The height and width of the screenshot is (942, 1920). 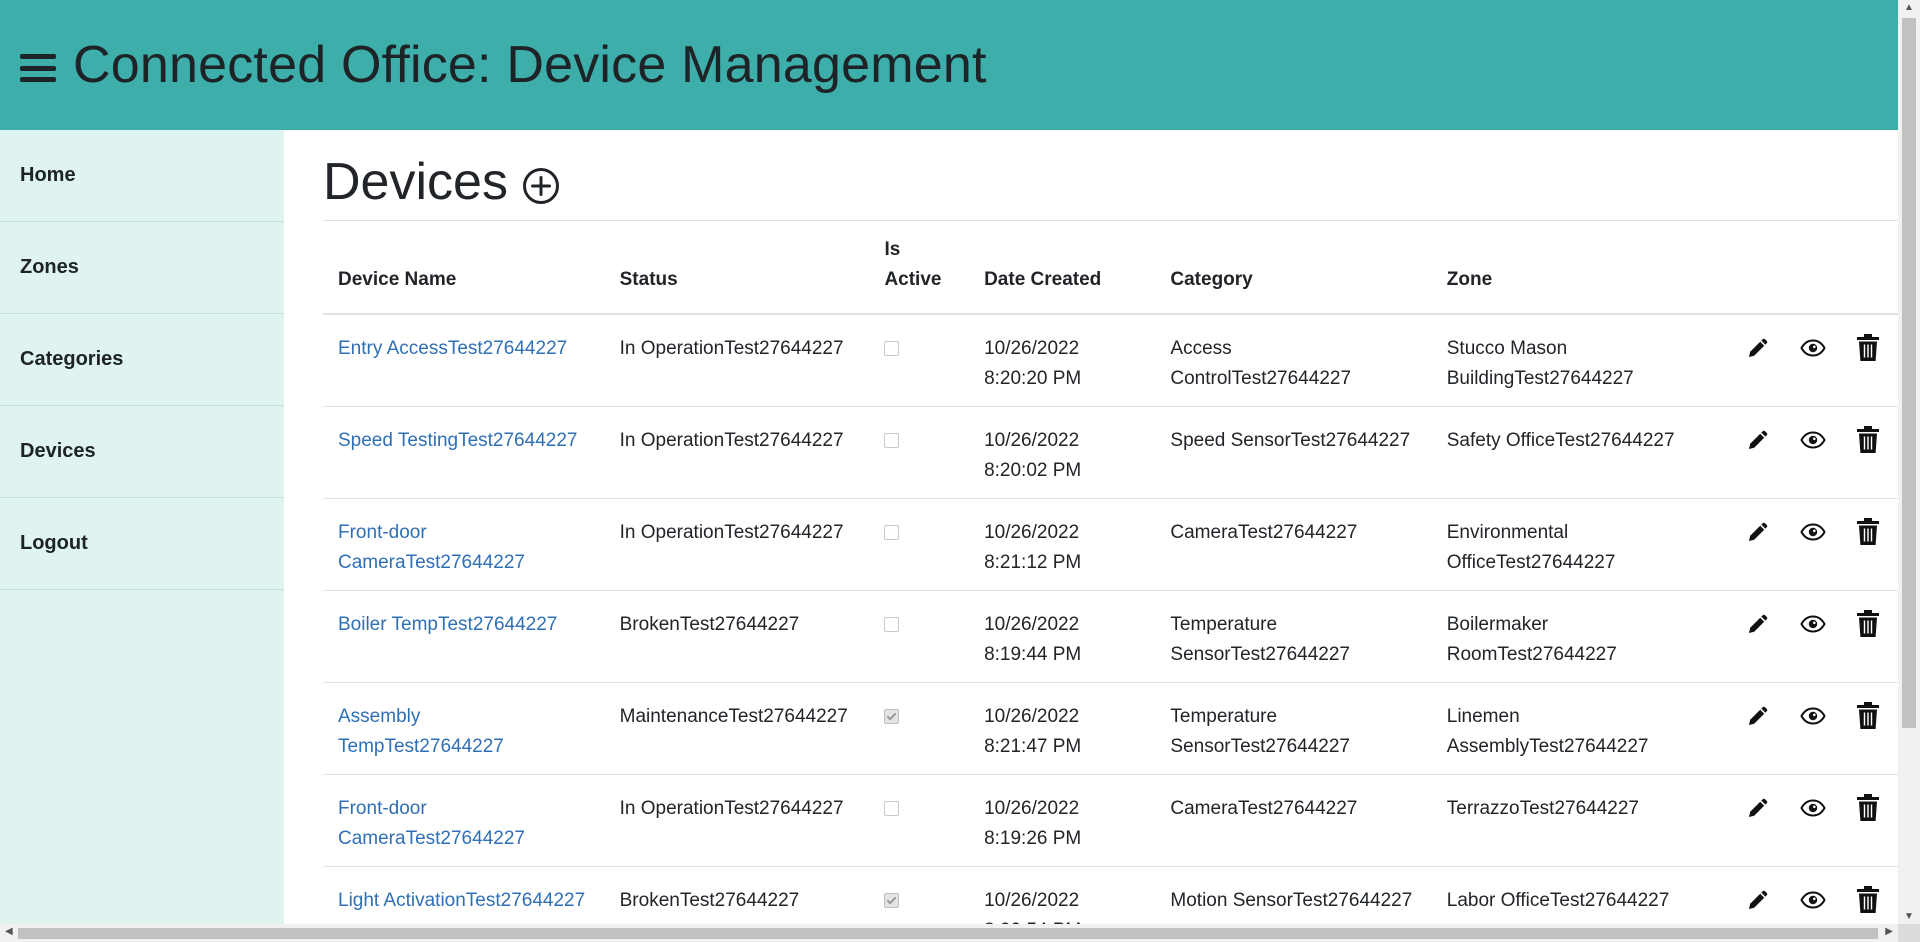 I want to click on horizontal-scrollbar: ◀ ▶, so click(x=949, y=933).